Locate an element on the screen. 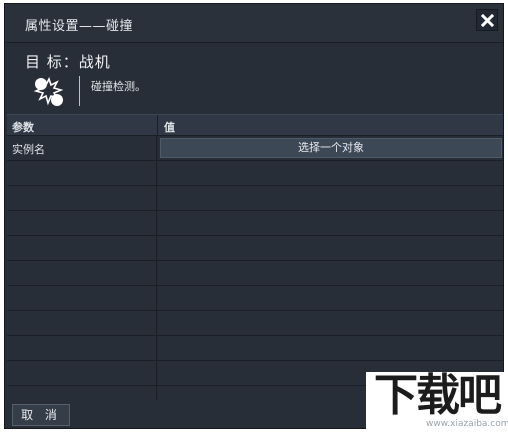  column-header-param: 参数 is located at coordinates (23, 127).